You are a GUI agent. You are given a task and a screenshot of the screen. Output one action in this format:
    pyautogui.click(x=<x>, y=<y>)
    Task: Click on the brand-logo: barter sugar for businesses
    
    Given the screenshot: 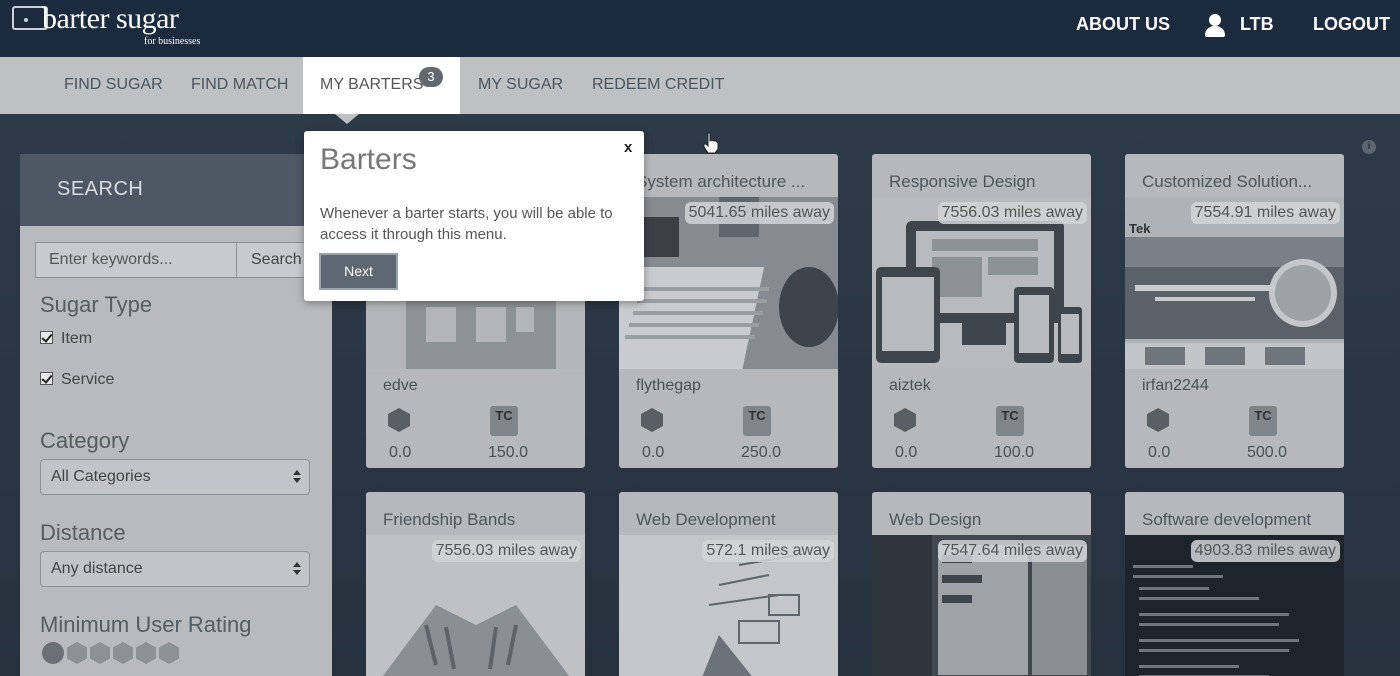 What is the action you would take?
    pyautogui.click(x=113, y=26)
    